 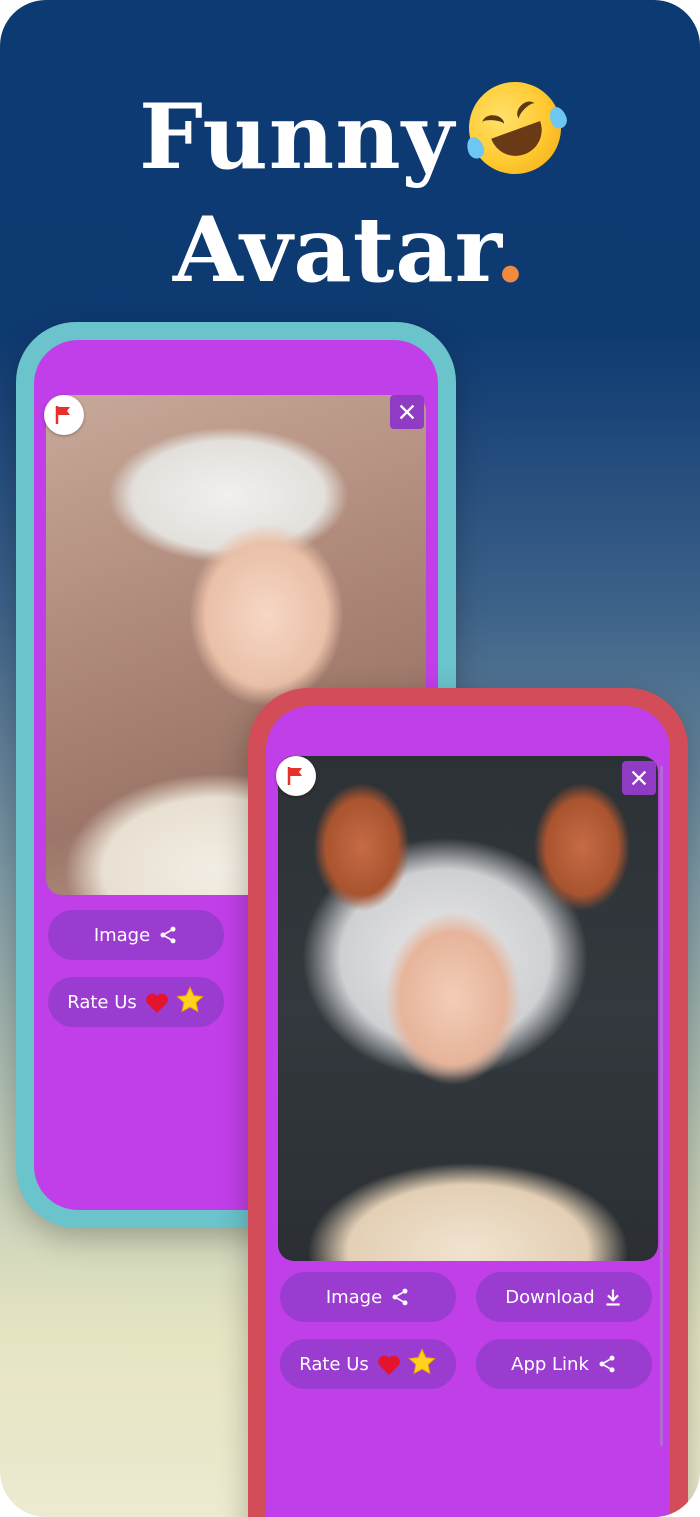 I want to click on headline-word-funny: Funny, so click(x=297, y=137).